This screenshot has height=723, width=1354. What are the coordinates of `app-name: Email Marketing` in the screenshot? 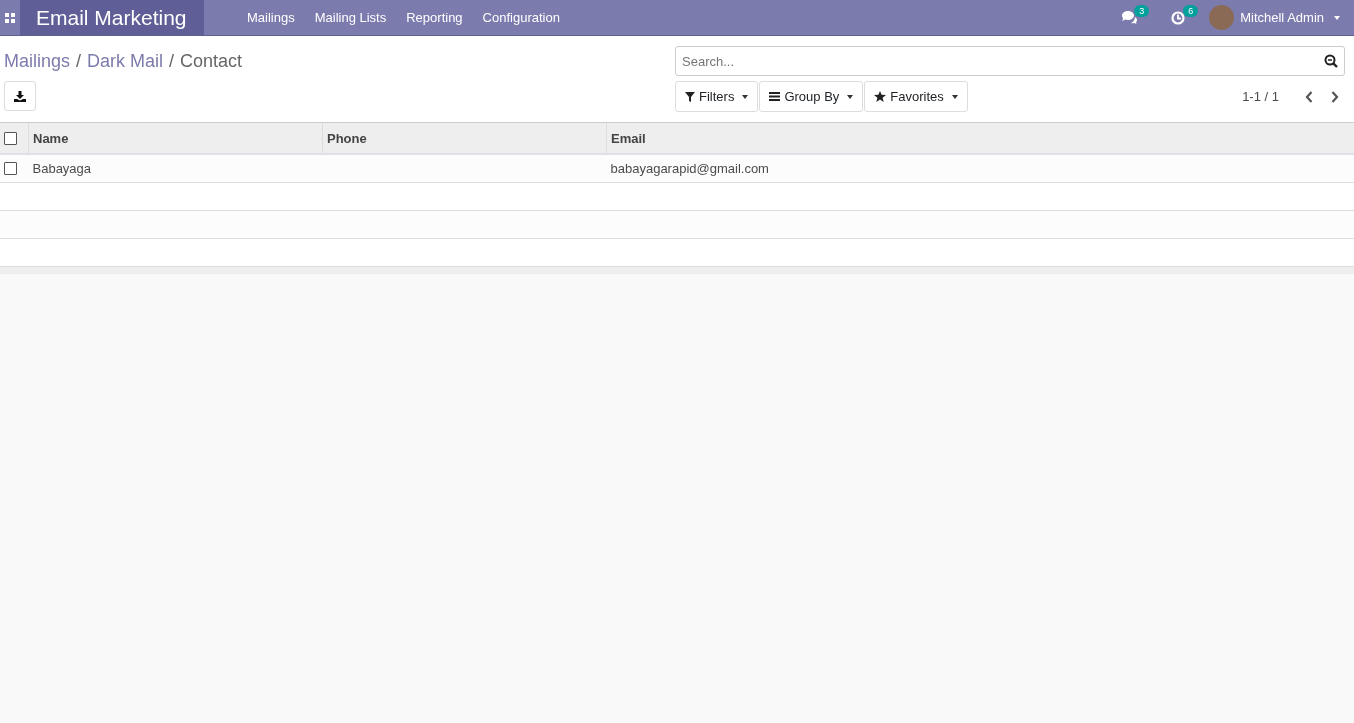 It's located at (112, 17).